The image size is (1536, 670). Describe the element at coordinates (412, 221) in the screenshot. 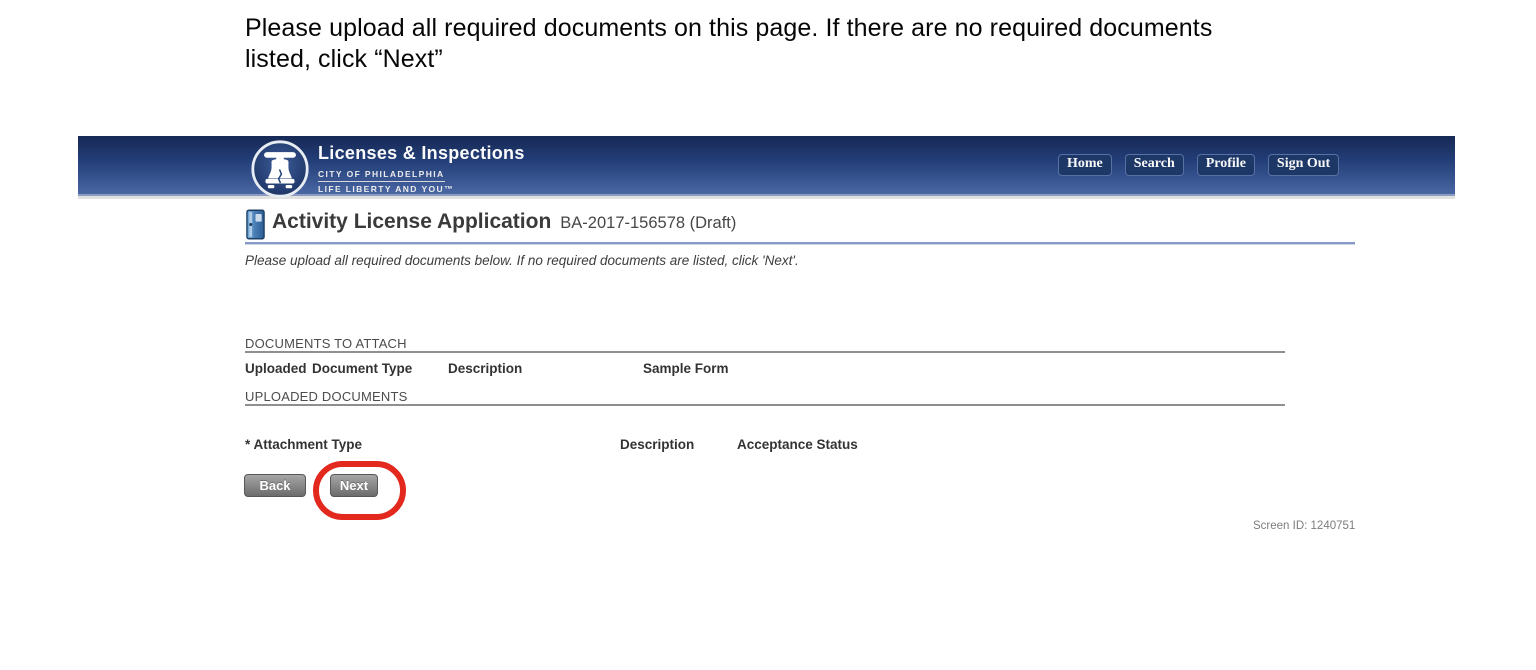

I see `page-title: Activity License Application` at that location.